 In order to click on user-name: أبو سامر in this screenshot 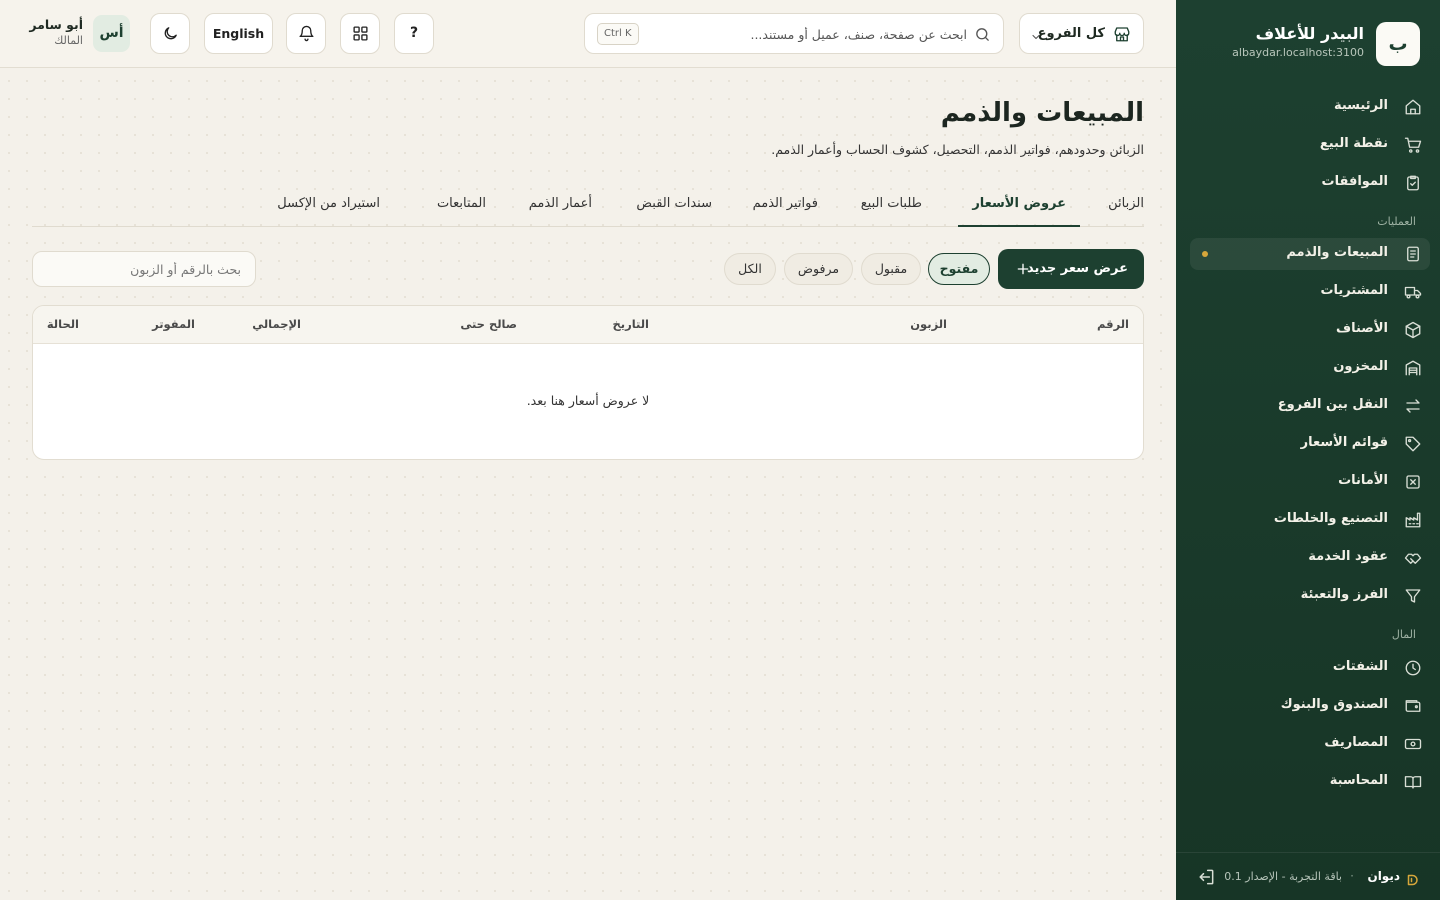, I will do `click(56, 24)`.